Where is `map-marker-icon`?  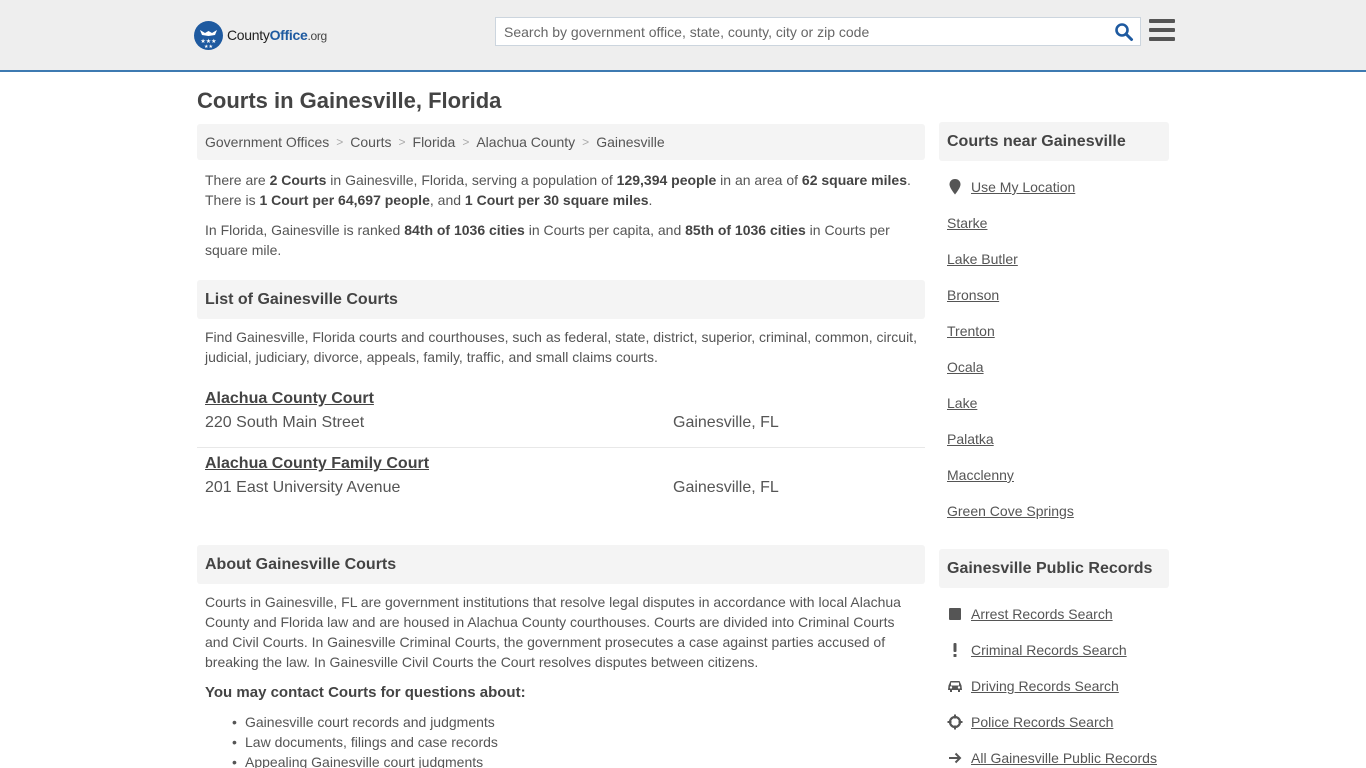 map-marker-icon is located at coordinates (955, 187).